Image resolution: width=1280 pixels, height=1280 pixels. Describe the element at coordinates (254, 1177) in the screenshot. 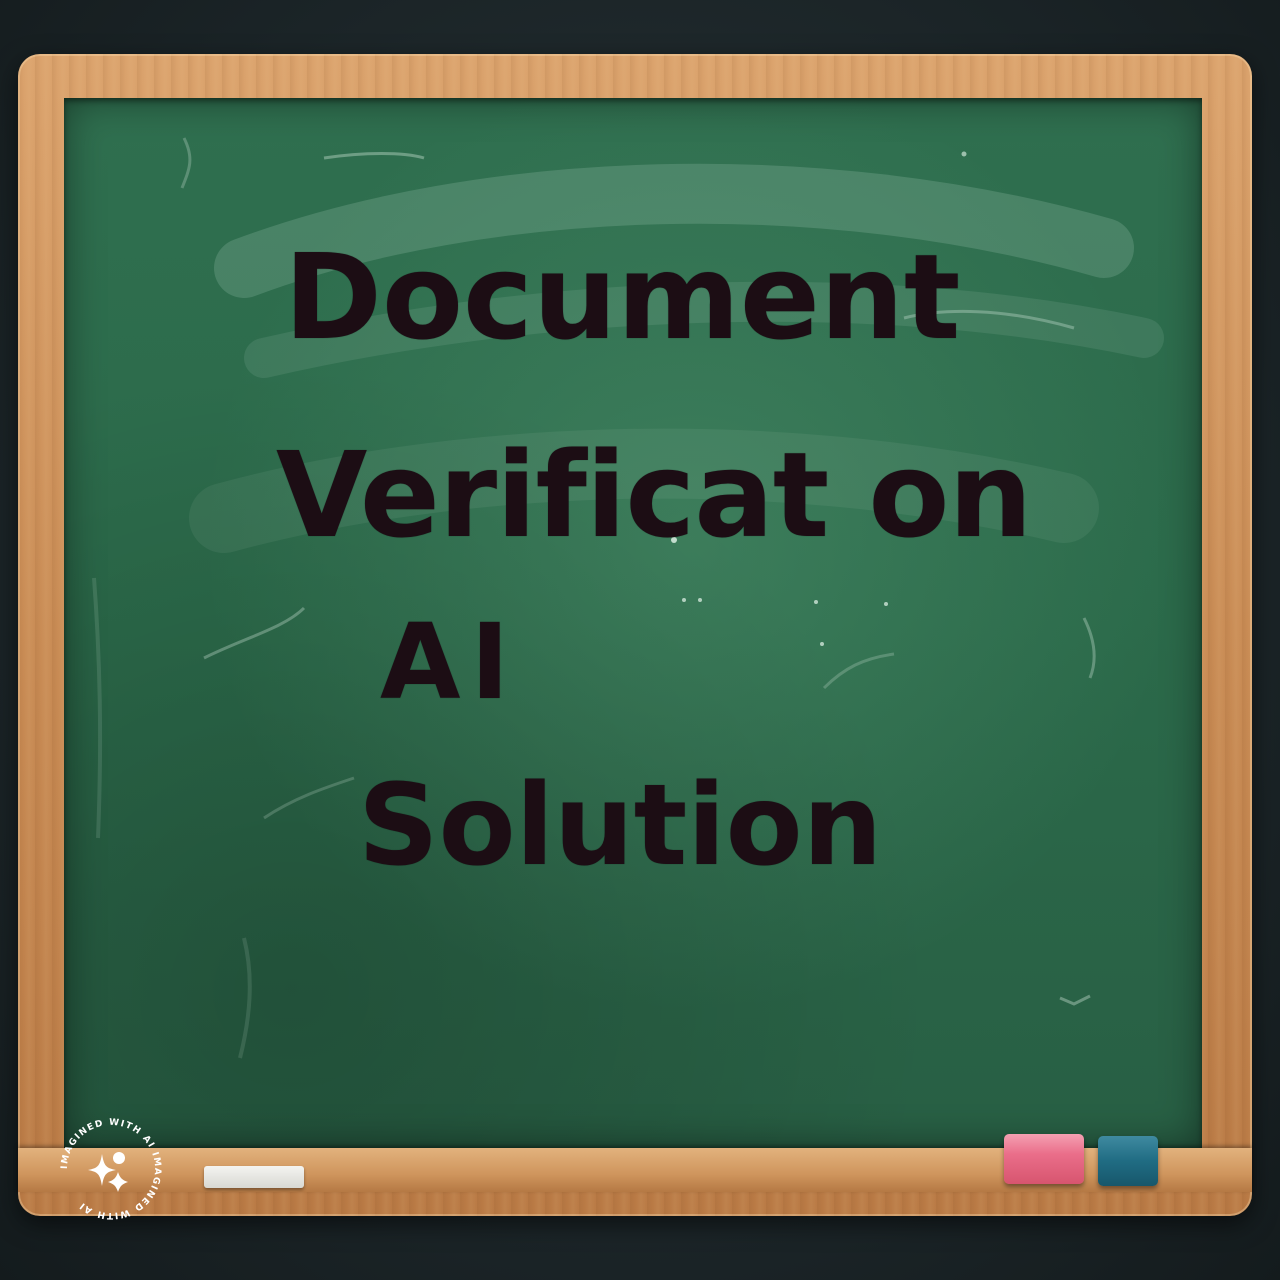

I see `chalk-stick` at that location.